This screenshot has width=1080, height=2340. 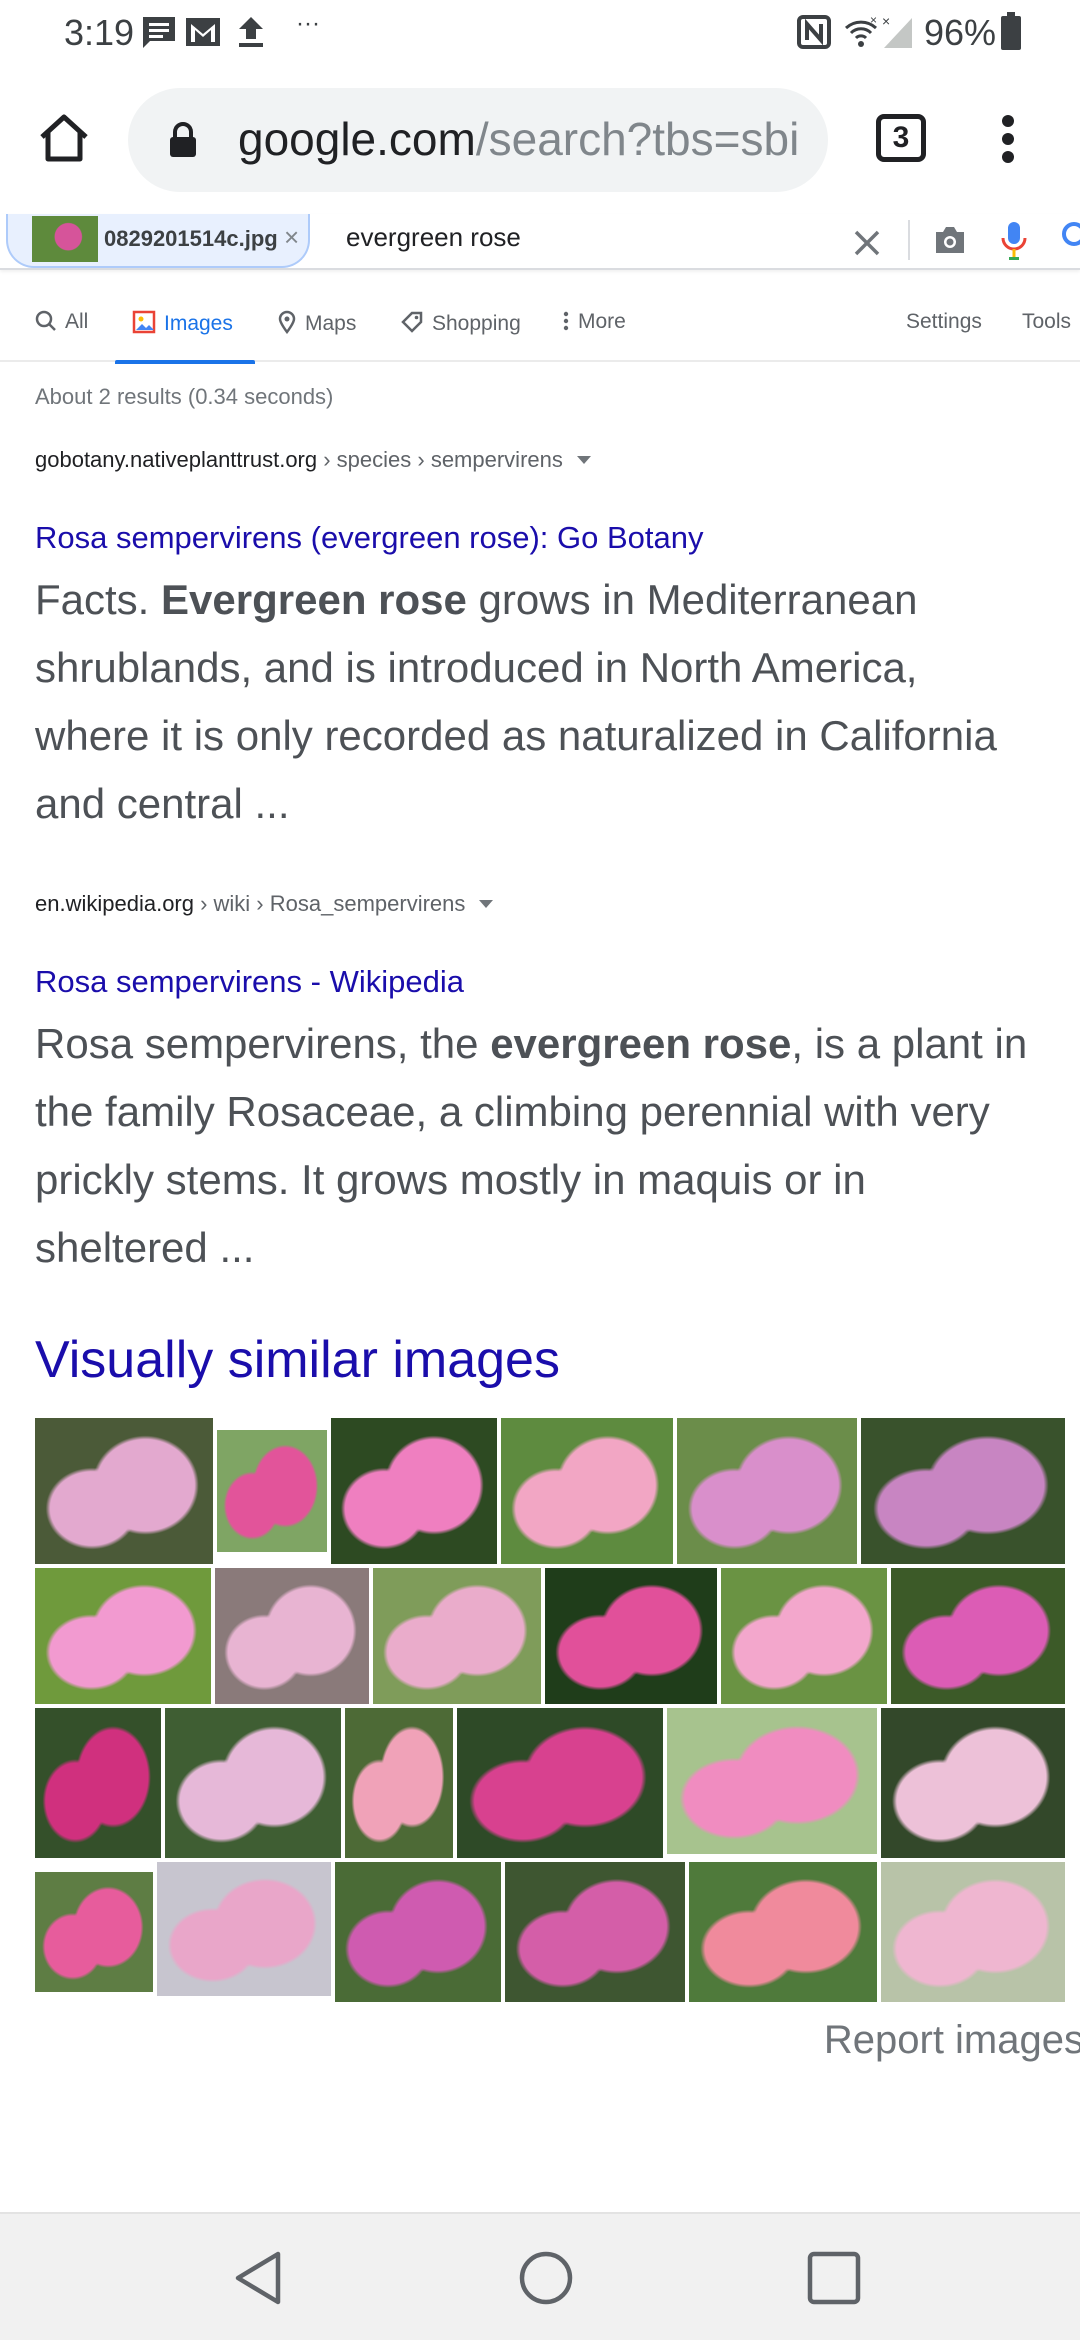 I want to click on results-count: About 2 results (0.34 seconds), so click(x=184, y=396).